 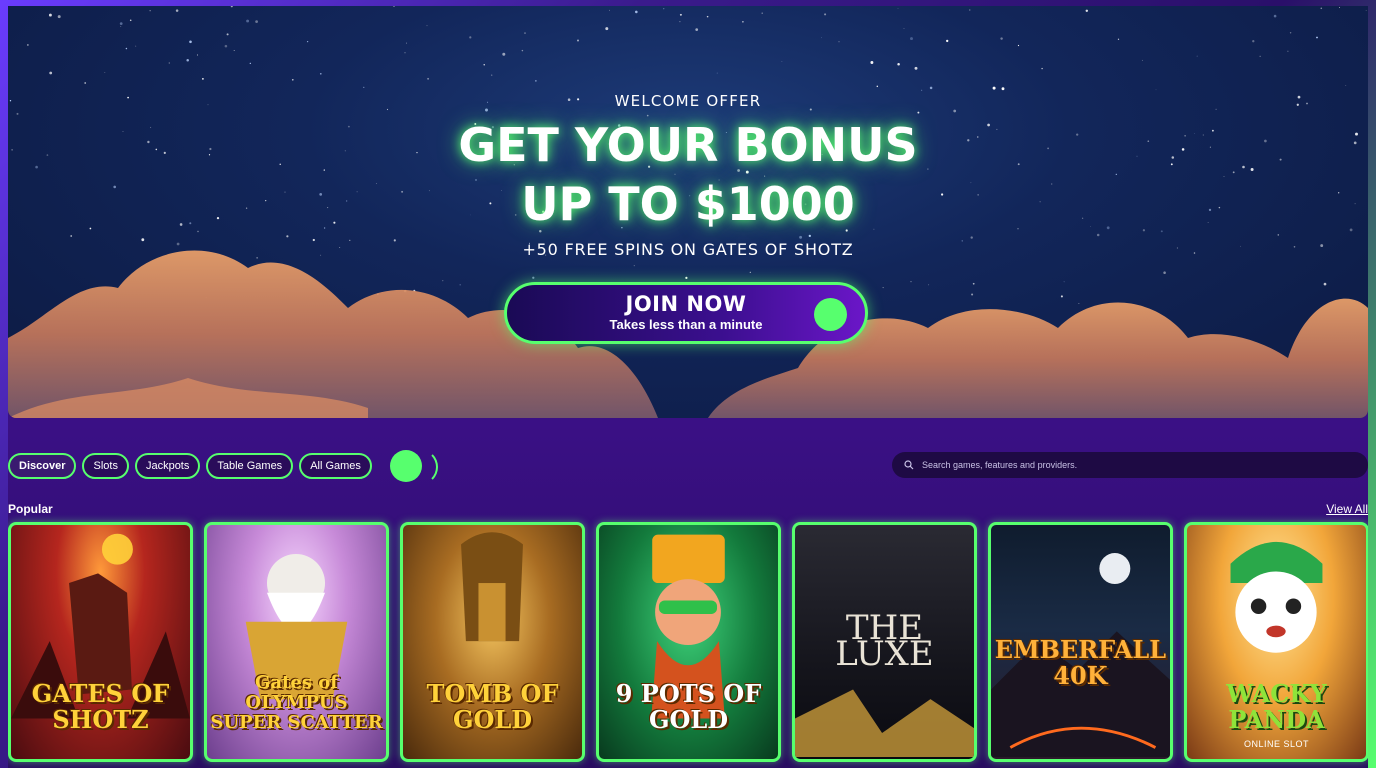 What do you see at coordinates (688, 249) in the screenshot?
I see `free-spins-text: +50 FREE SPINS ON GATES OF SHOTZ` at bounding box center [688, 249].